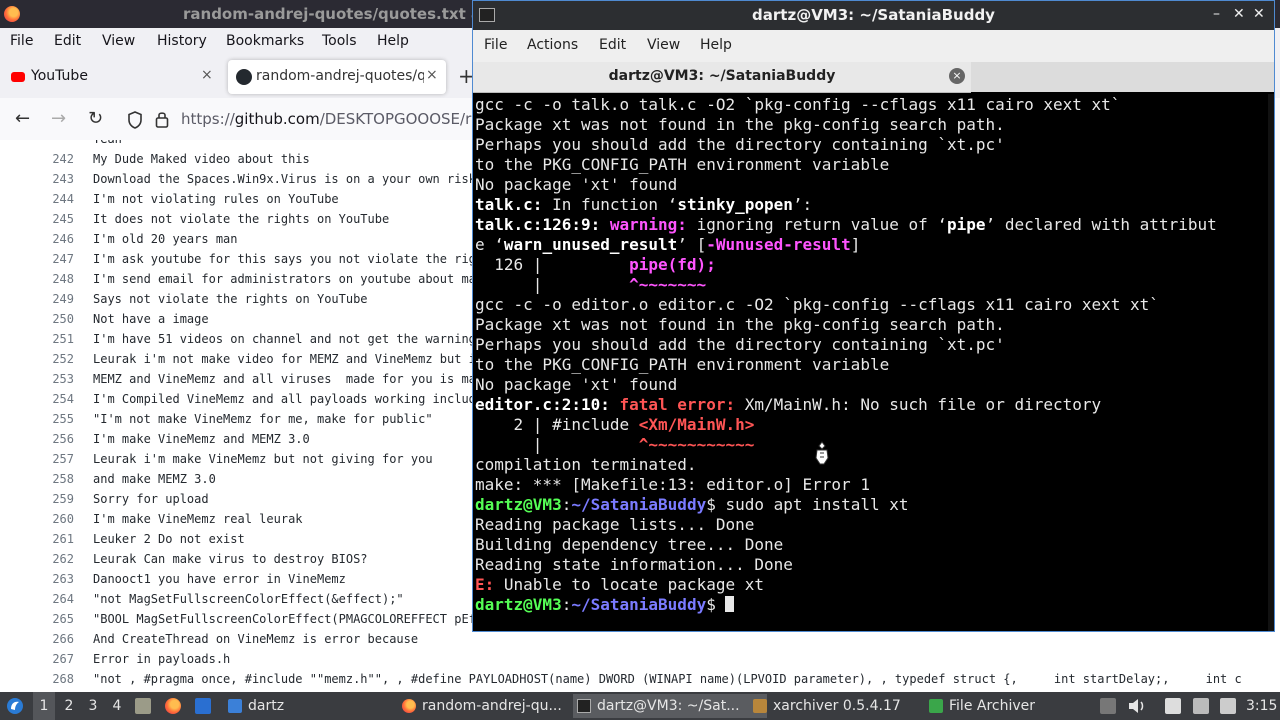 Image resolution: width=1280 pixels, height=720 pixels. Describe the element at coordinates (722, 77) in the screenshot. I see `terminal-tab: dartz@VM3: ~/SataniaBuddy ×` at that location.